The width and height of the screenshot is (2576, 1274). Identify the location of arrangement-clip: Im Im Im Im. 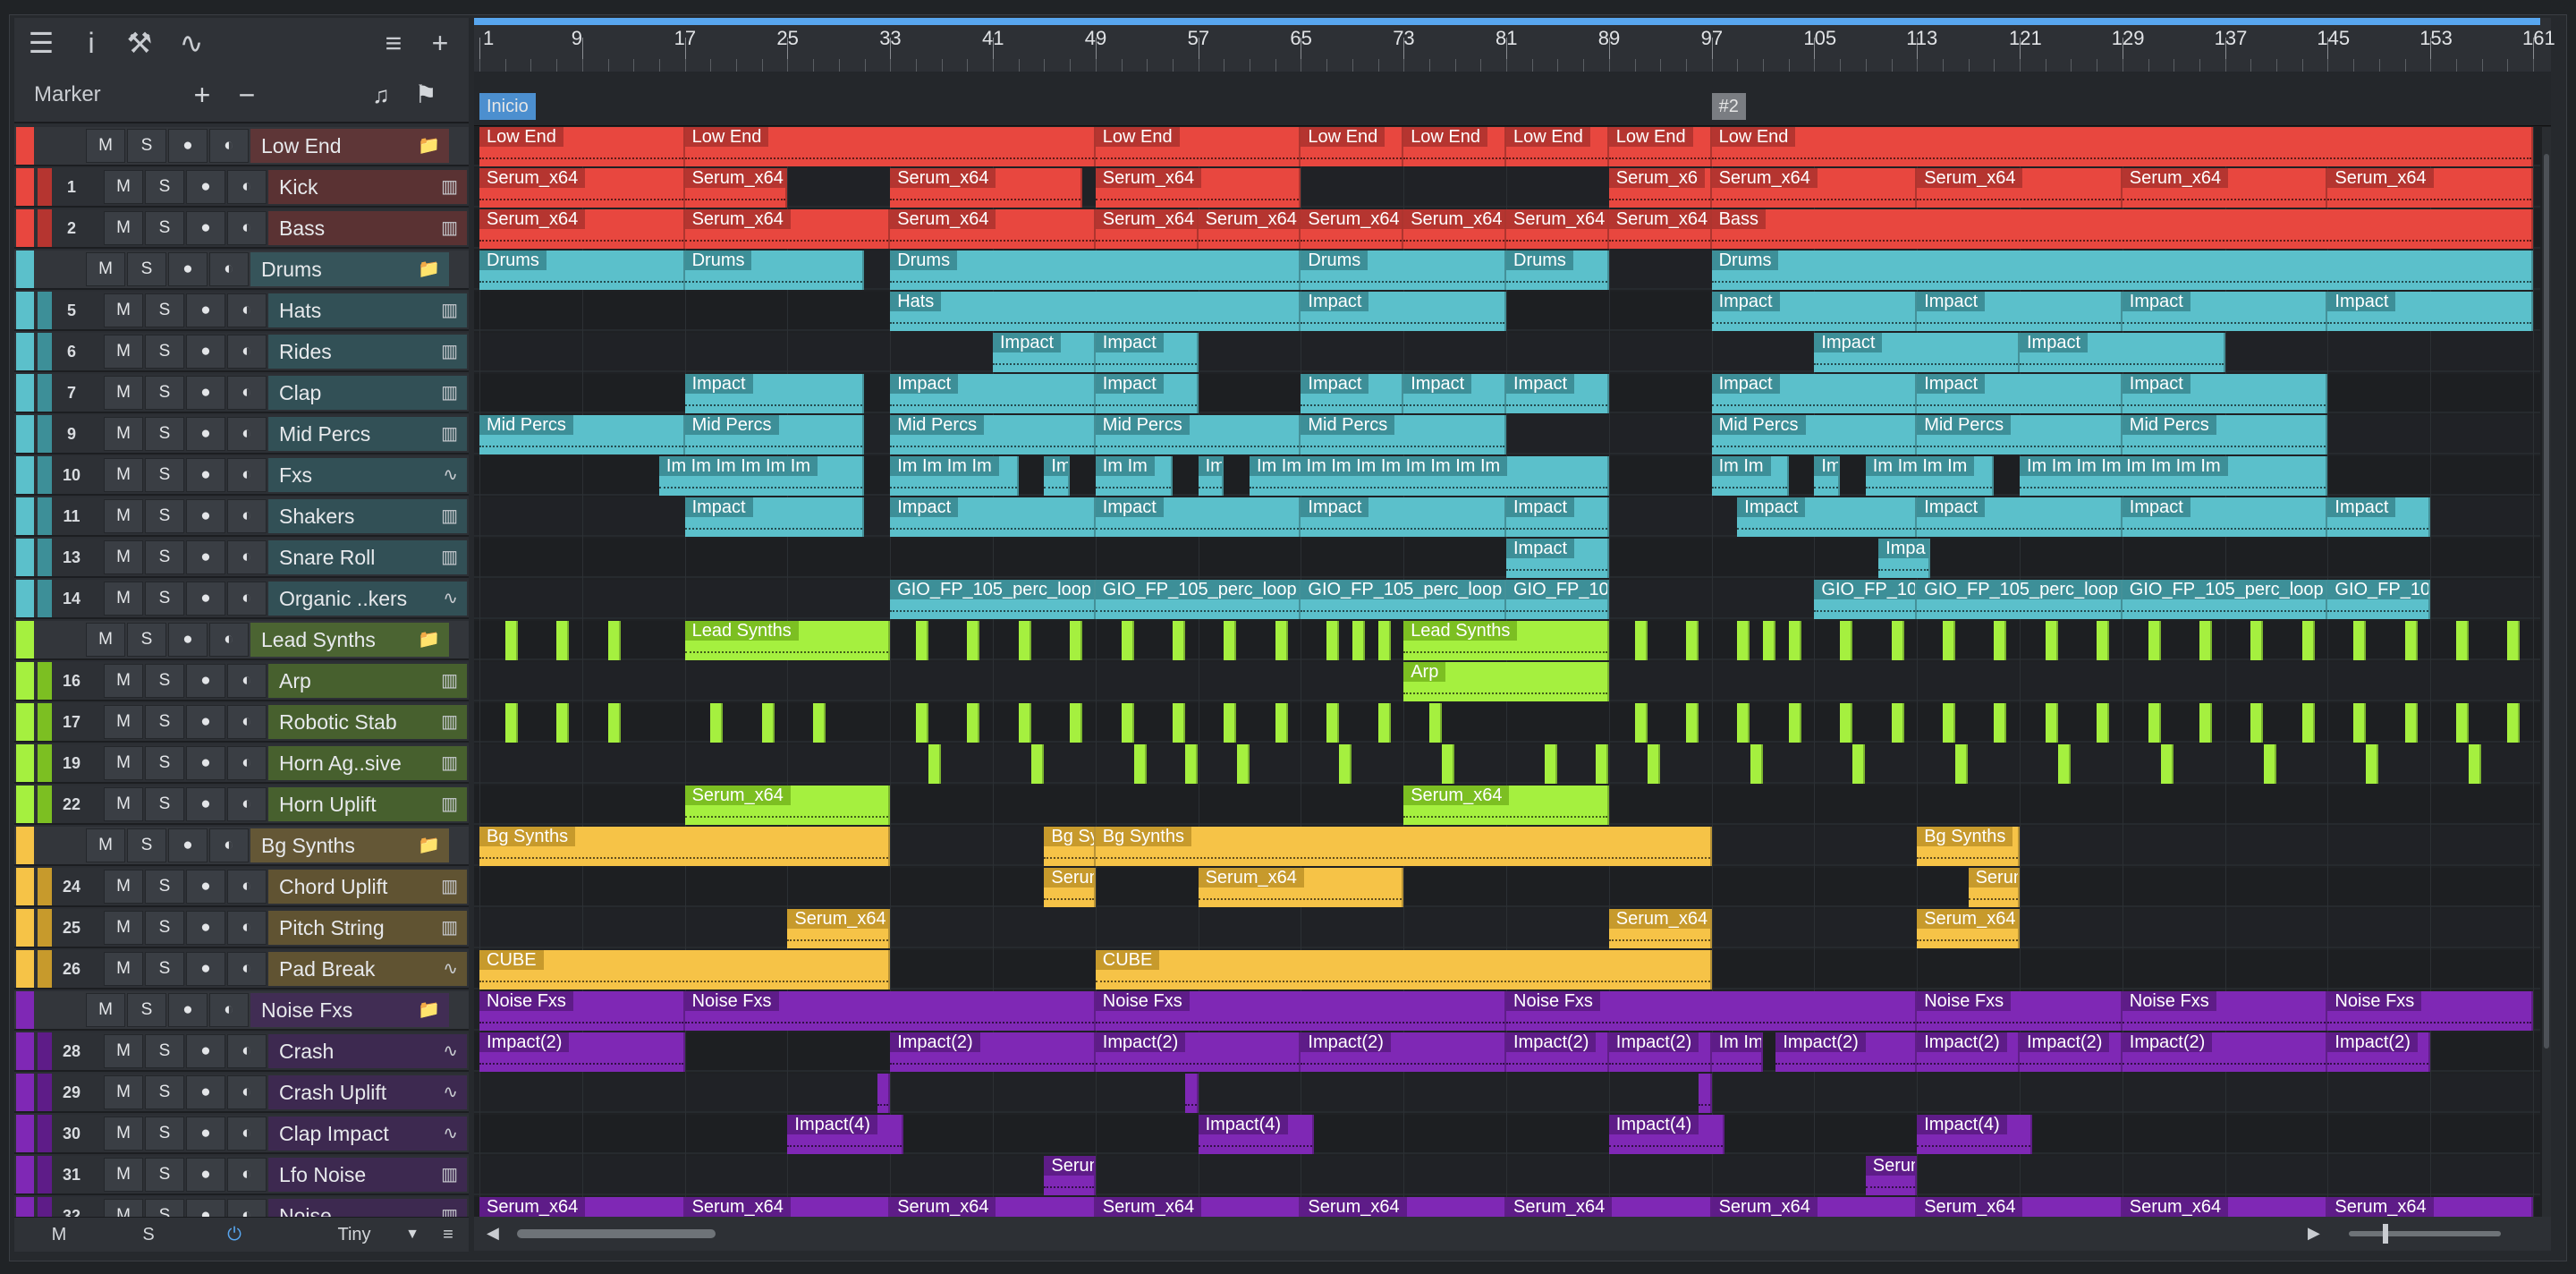
(954, 476).